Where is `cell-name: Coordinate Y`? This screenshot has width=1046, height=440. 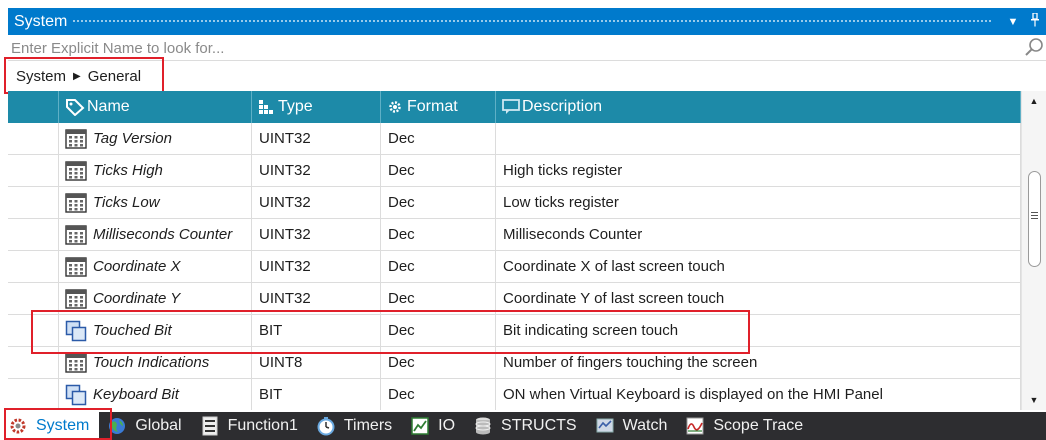 cell-name: Coordinate Y is located at coordinates (155, 298).